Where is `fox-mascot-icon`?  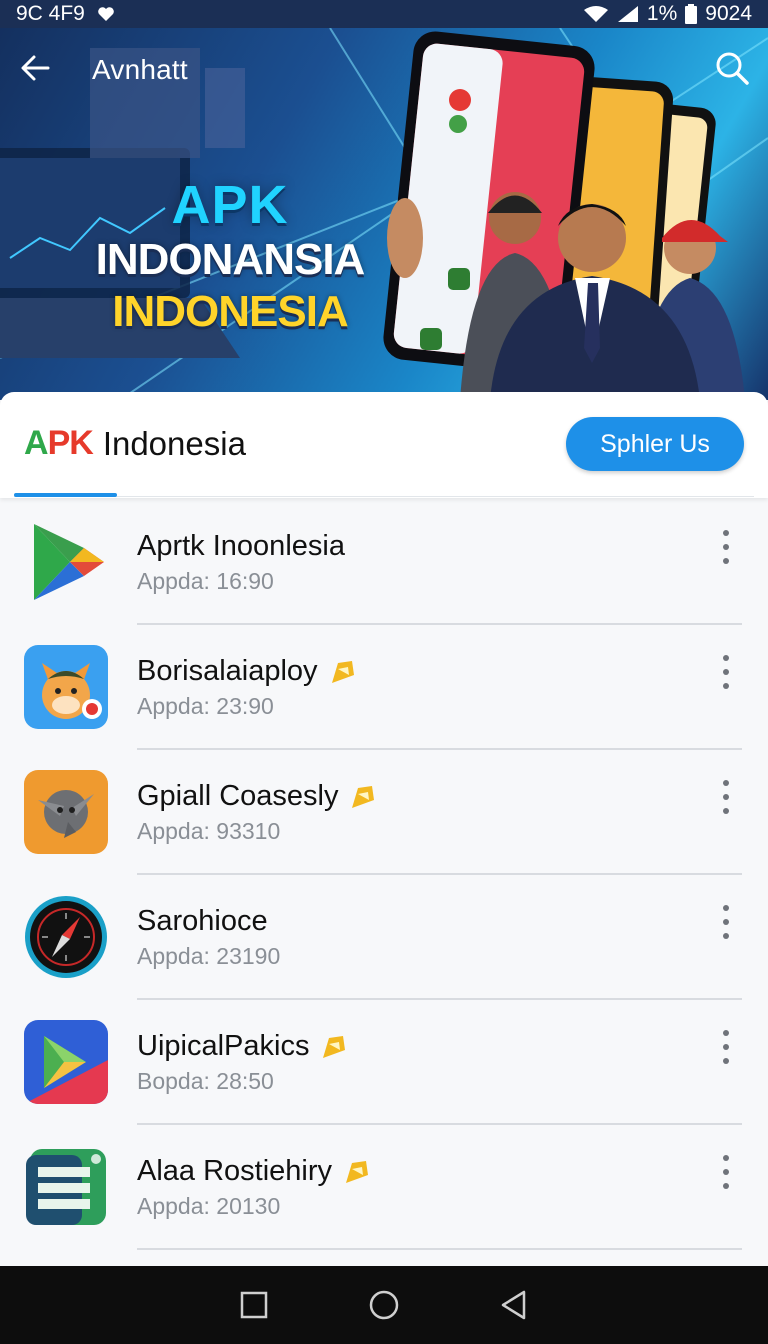 fox-mascot-icon is located at coordinates (66, 687).